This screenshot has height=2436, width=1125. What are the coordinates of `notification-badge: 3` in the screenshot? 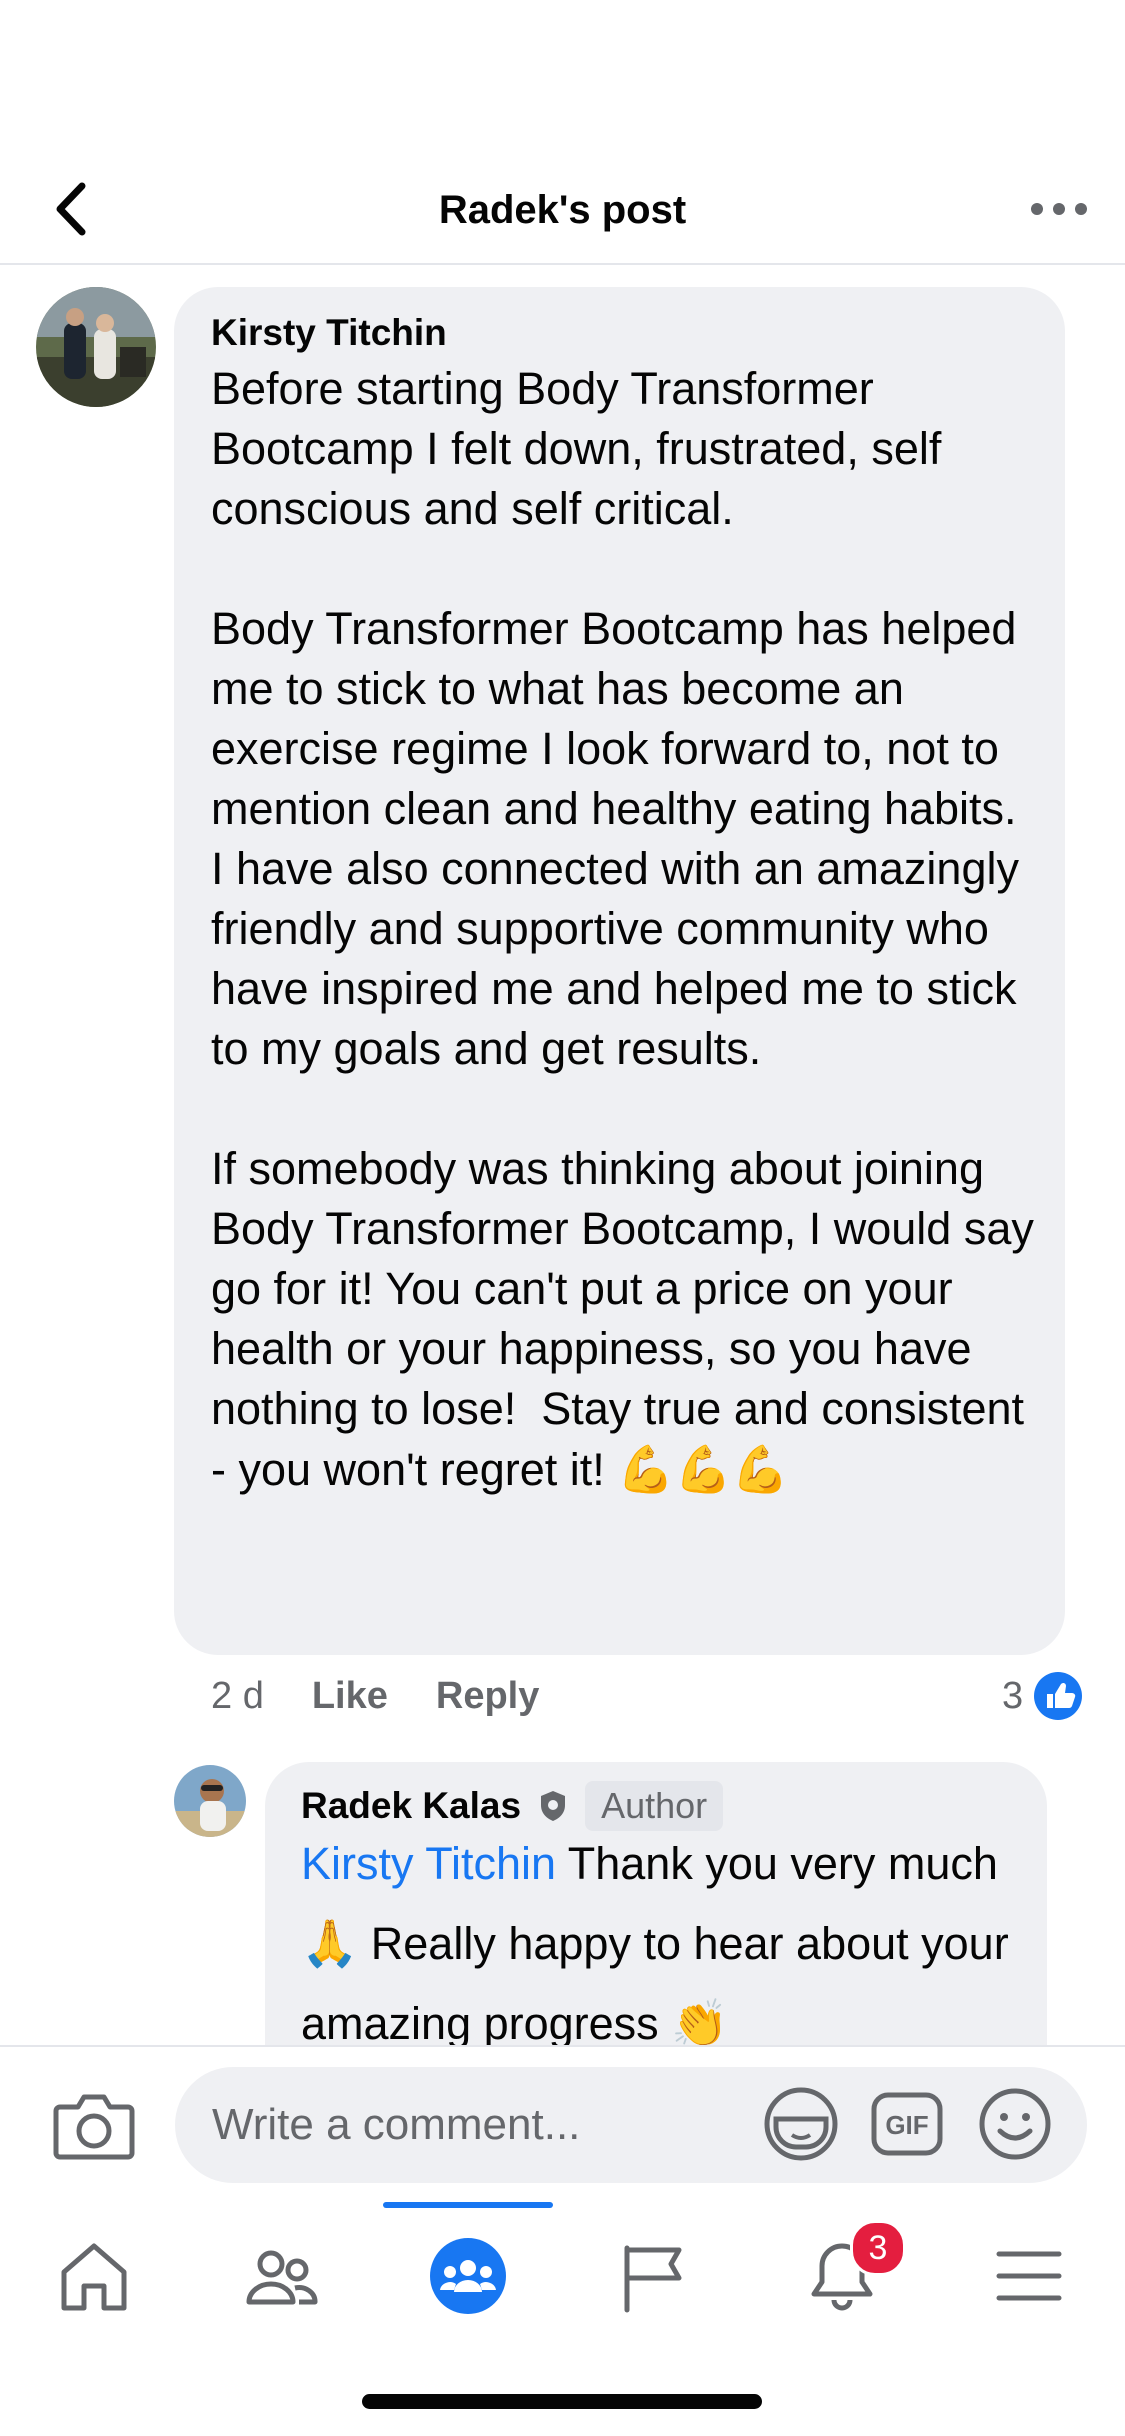 It's located at (878, 2248).